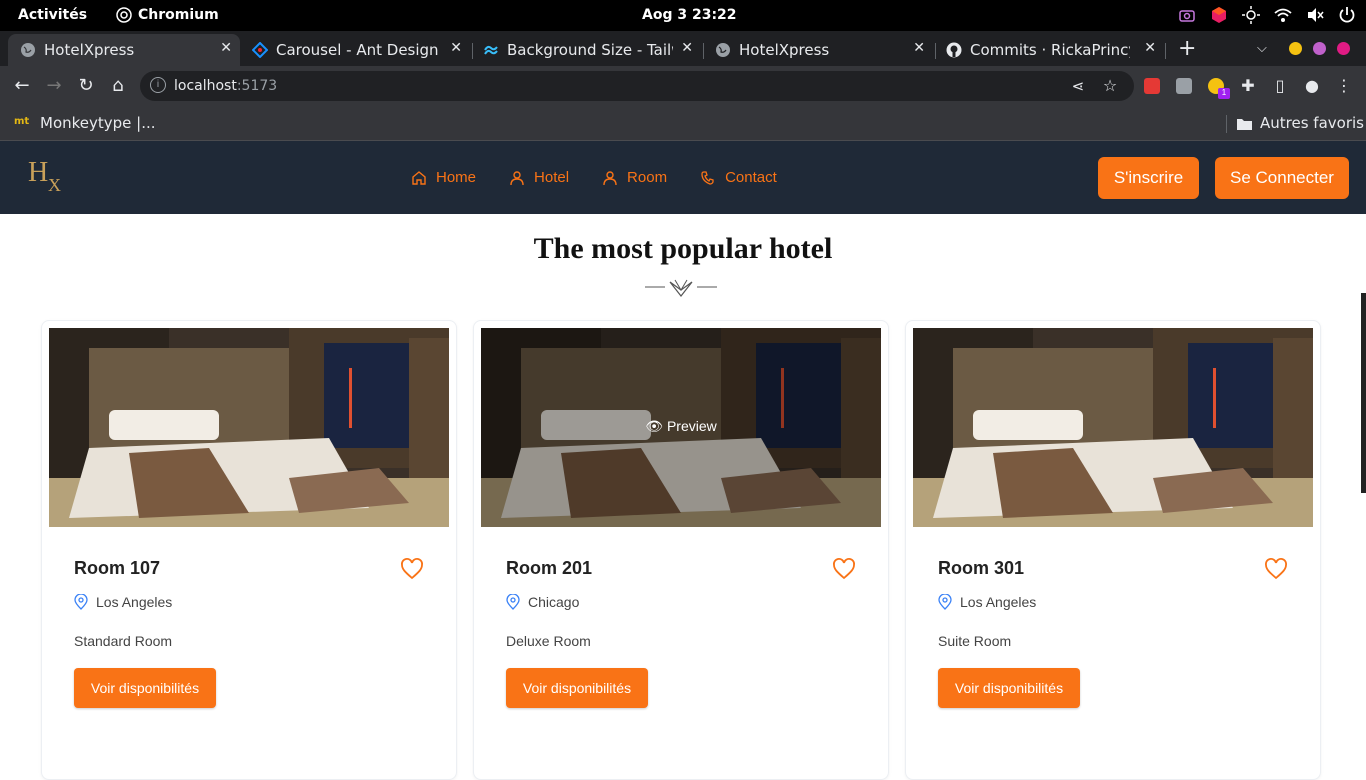 The height and width of the screenshot is (780, 1366). I want to click on back-icon: ←, so click(22, 86).